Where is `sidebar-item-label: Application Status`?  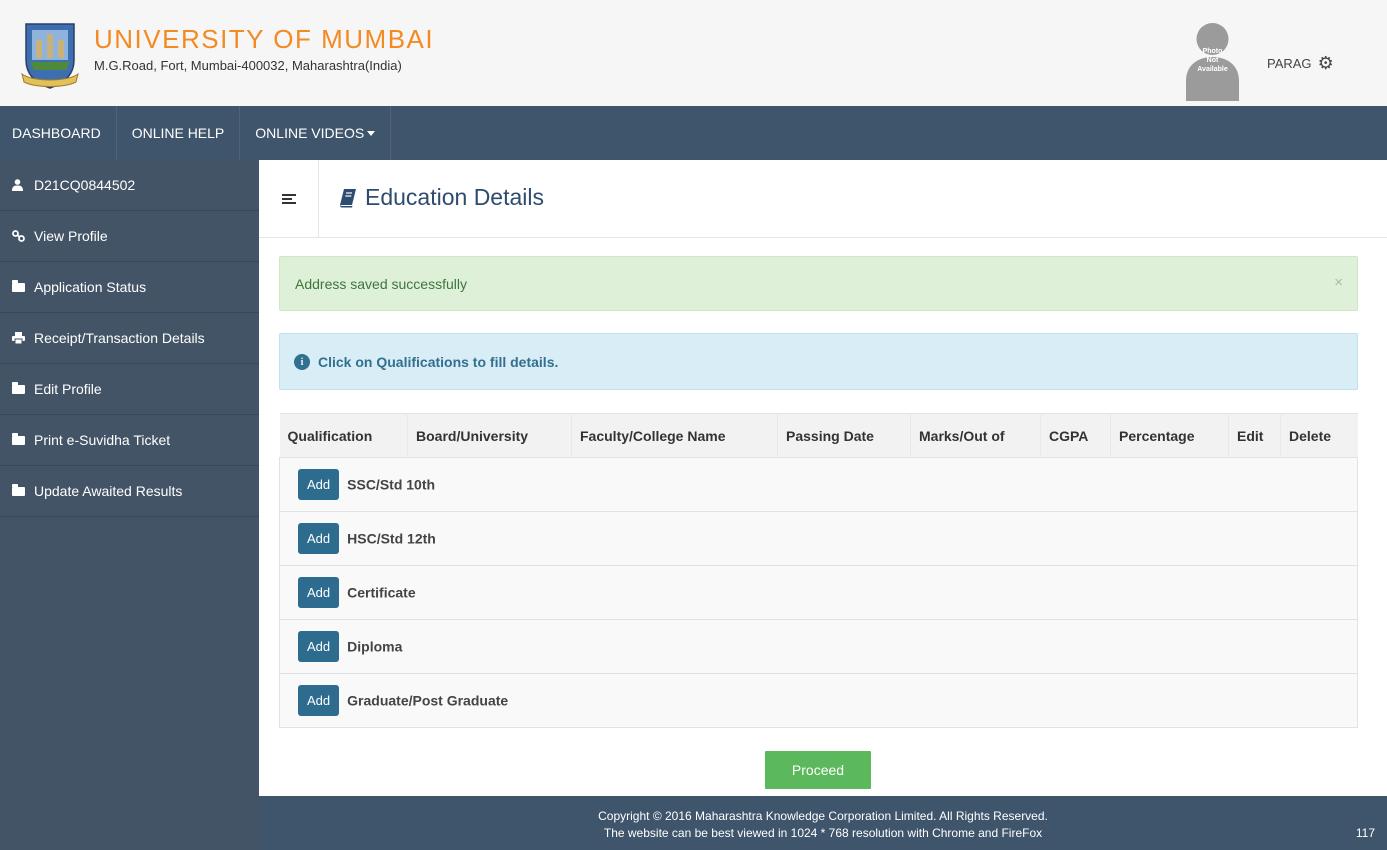 sidebar-item-label: Application Status is located at coordinates (90, 287).